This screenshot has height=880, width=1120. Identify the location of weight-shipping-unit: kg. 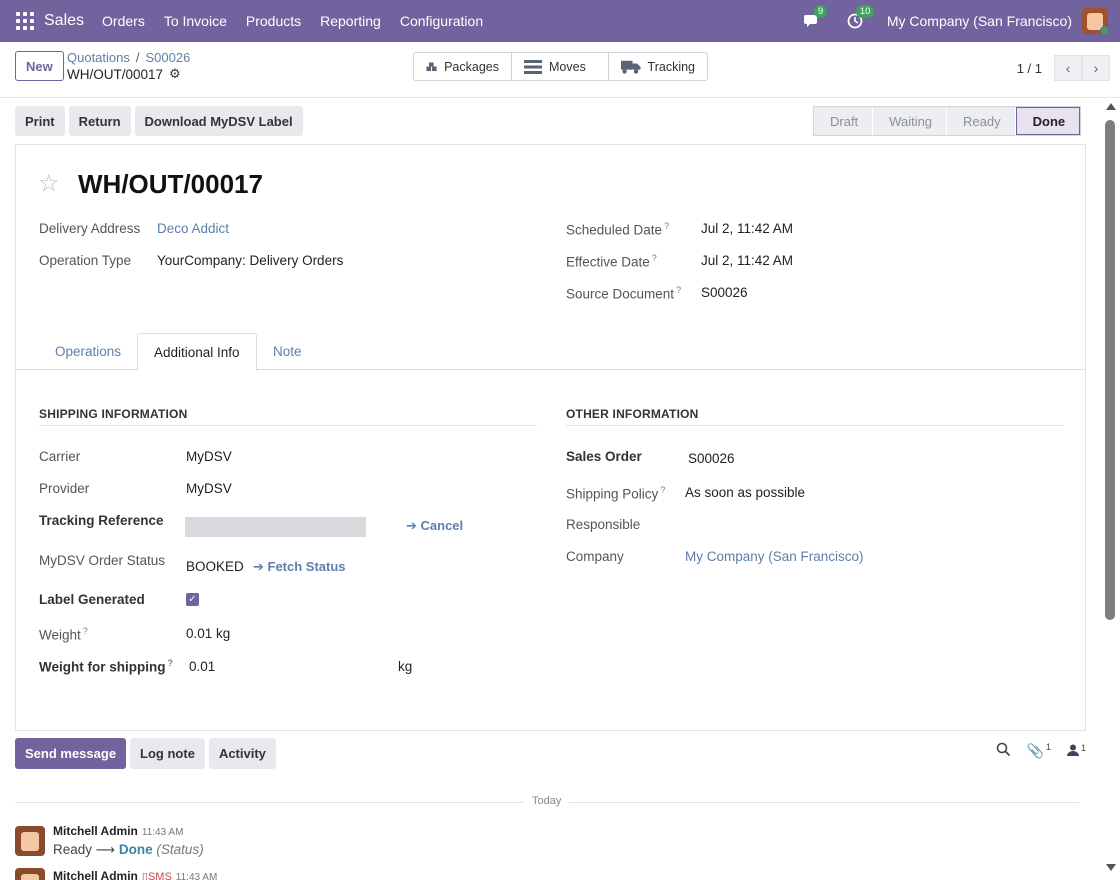
(405, 666).